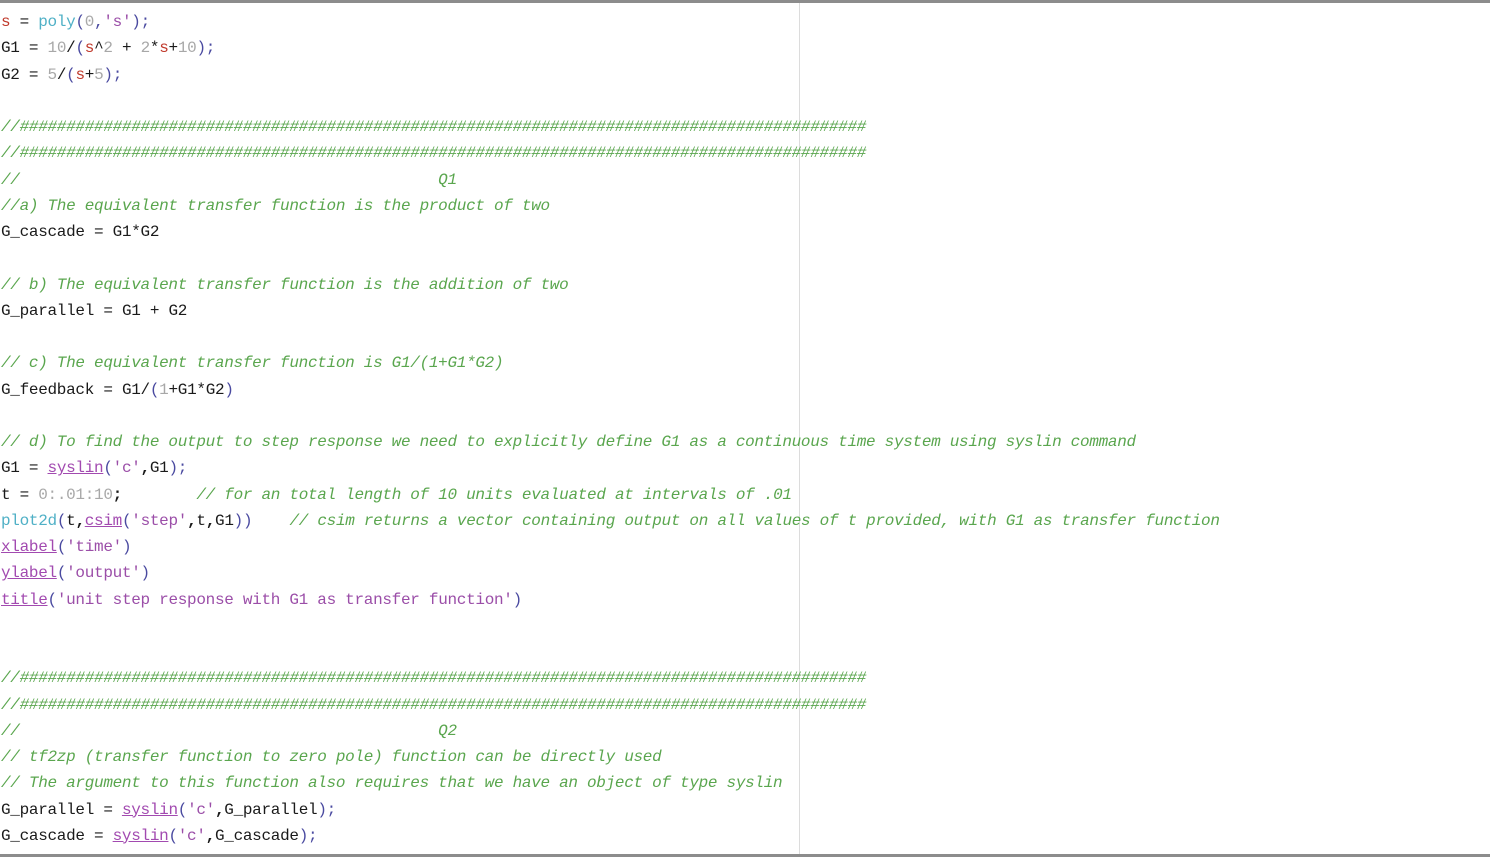  I want to click on code-line: G_cascade = syslin('c',G_cascade);, so click(745, 836).